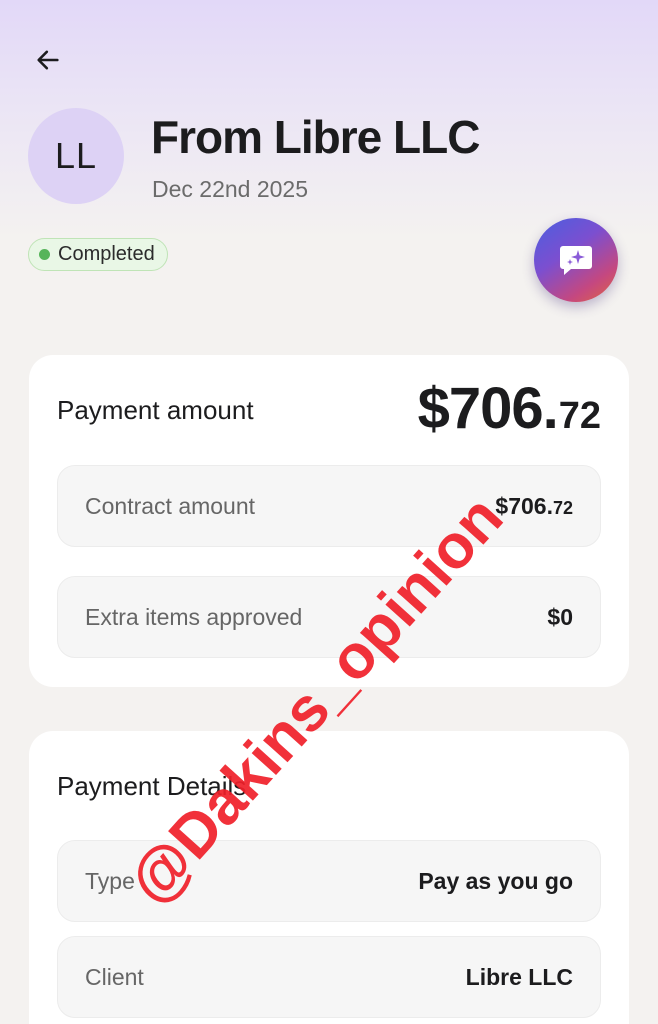 Image resolution: width=658 pixels, height=1024 pixels. I want to click on payment-amount-cents: 72, so click(579, 416).